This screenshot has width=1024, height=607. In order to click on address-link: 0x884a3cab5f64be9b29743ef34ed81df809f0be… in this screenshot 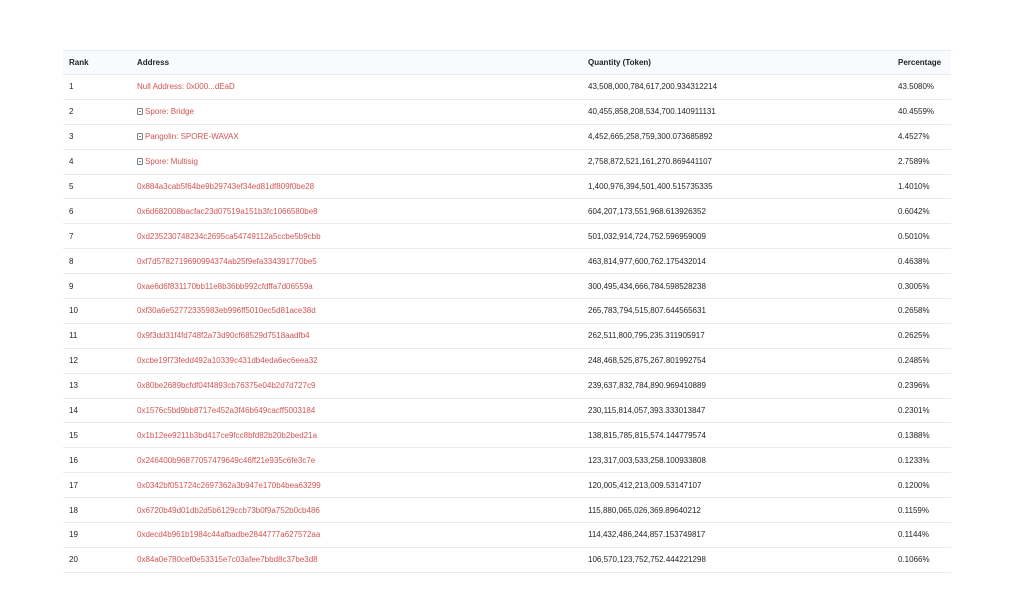, I will do `click(225, 186)`.